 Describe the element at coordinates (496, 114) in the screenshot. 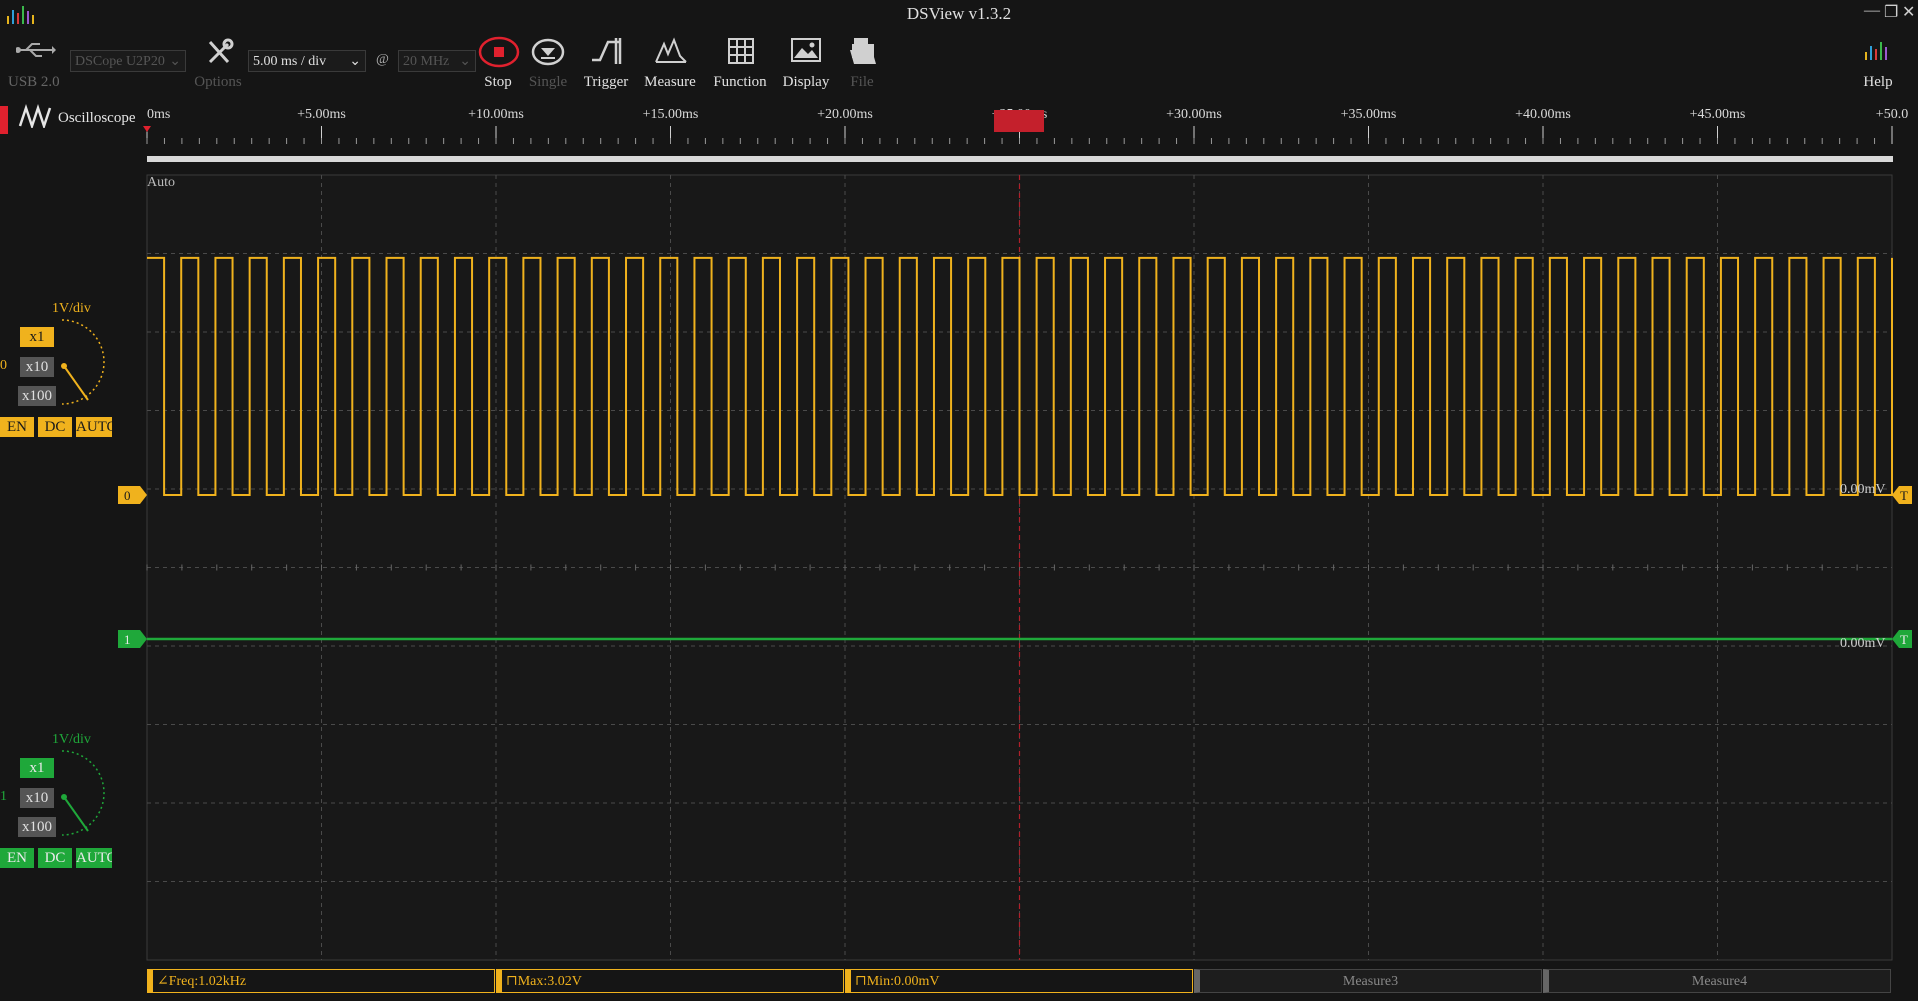

I see `ruler-label: +10.00ms` at that location.